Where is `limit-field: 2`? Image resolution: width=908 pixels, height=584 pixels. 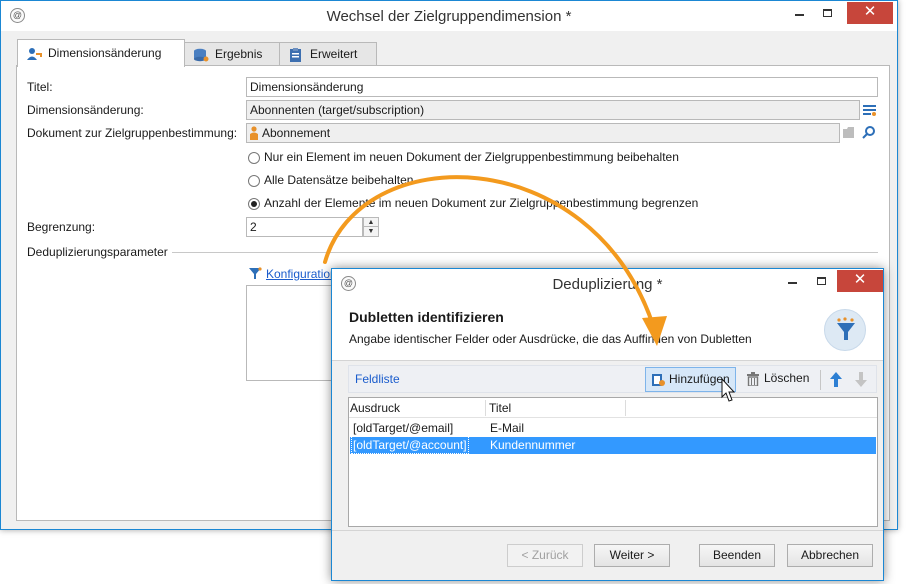
limit-field: 2 is located at coordinates (304, 227).